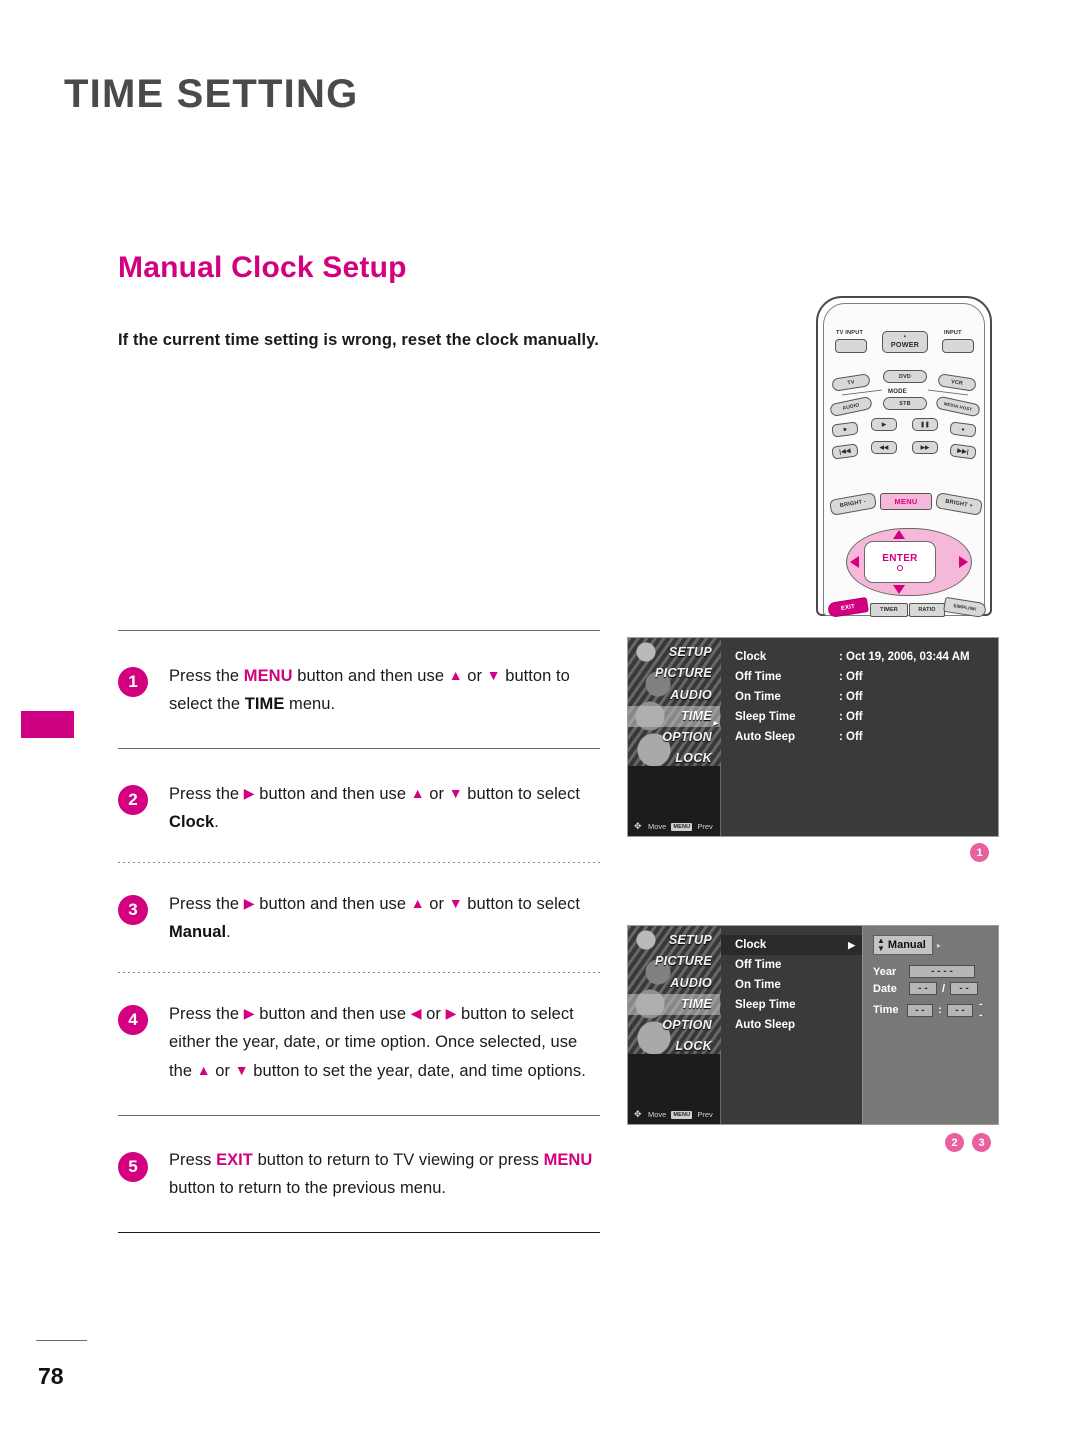  I want to click on osd1-setting-row: Clock: Oct 19, 2006, 03:44 AM, so click(859, 657).